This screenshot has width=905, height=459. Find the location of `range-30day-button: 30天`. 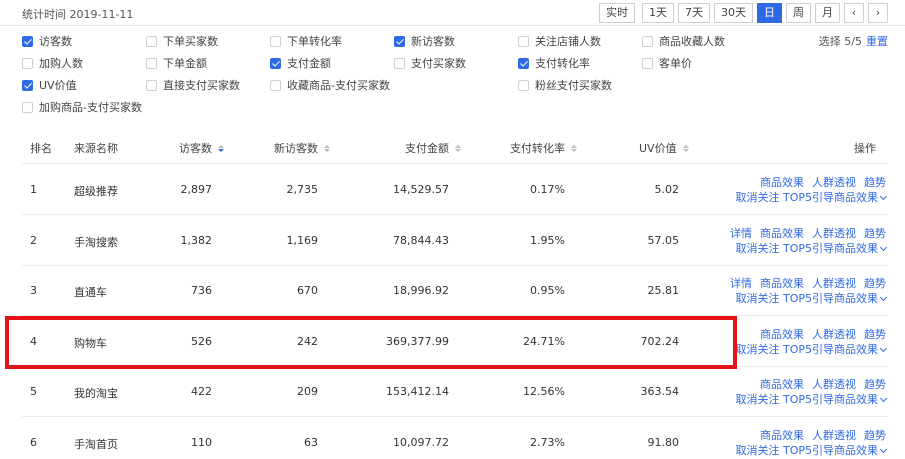

range-30day-button: 30天 is located at coordinates (733, 13).